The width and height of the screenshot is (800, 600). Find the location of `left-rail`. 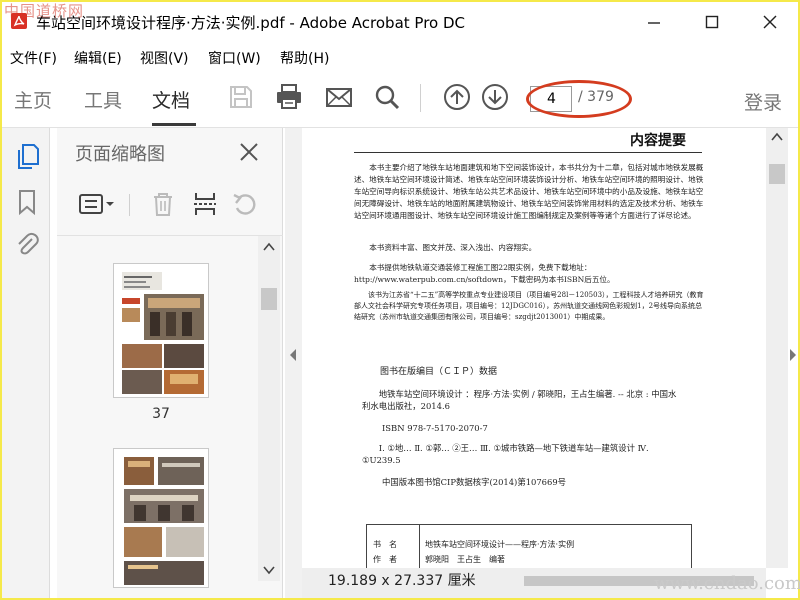

left-rail is located at coordinates (26, 363).